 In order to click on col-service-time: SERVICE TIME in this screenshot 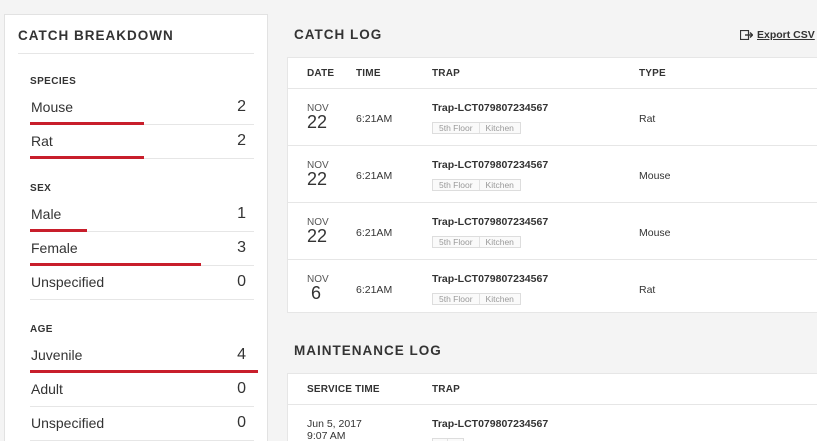, I will do `click(343, 389)`.